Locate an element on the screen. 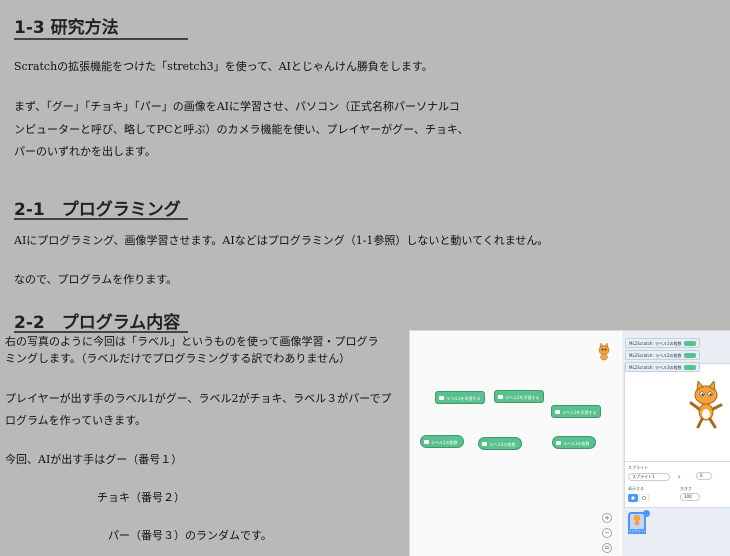  learn-label-1-block: ラベル1を学習する is located at coordinates (460, 397).